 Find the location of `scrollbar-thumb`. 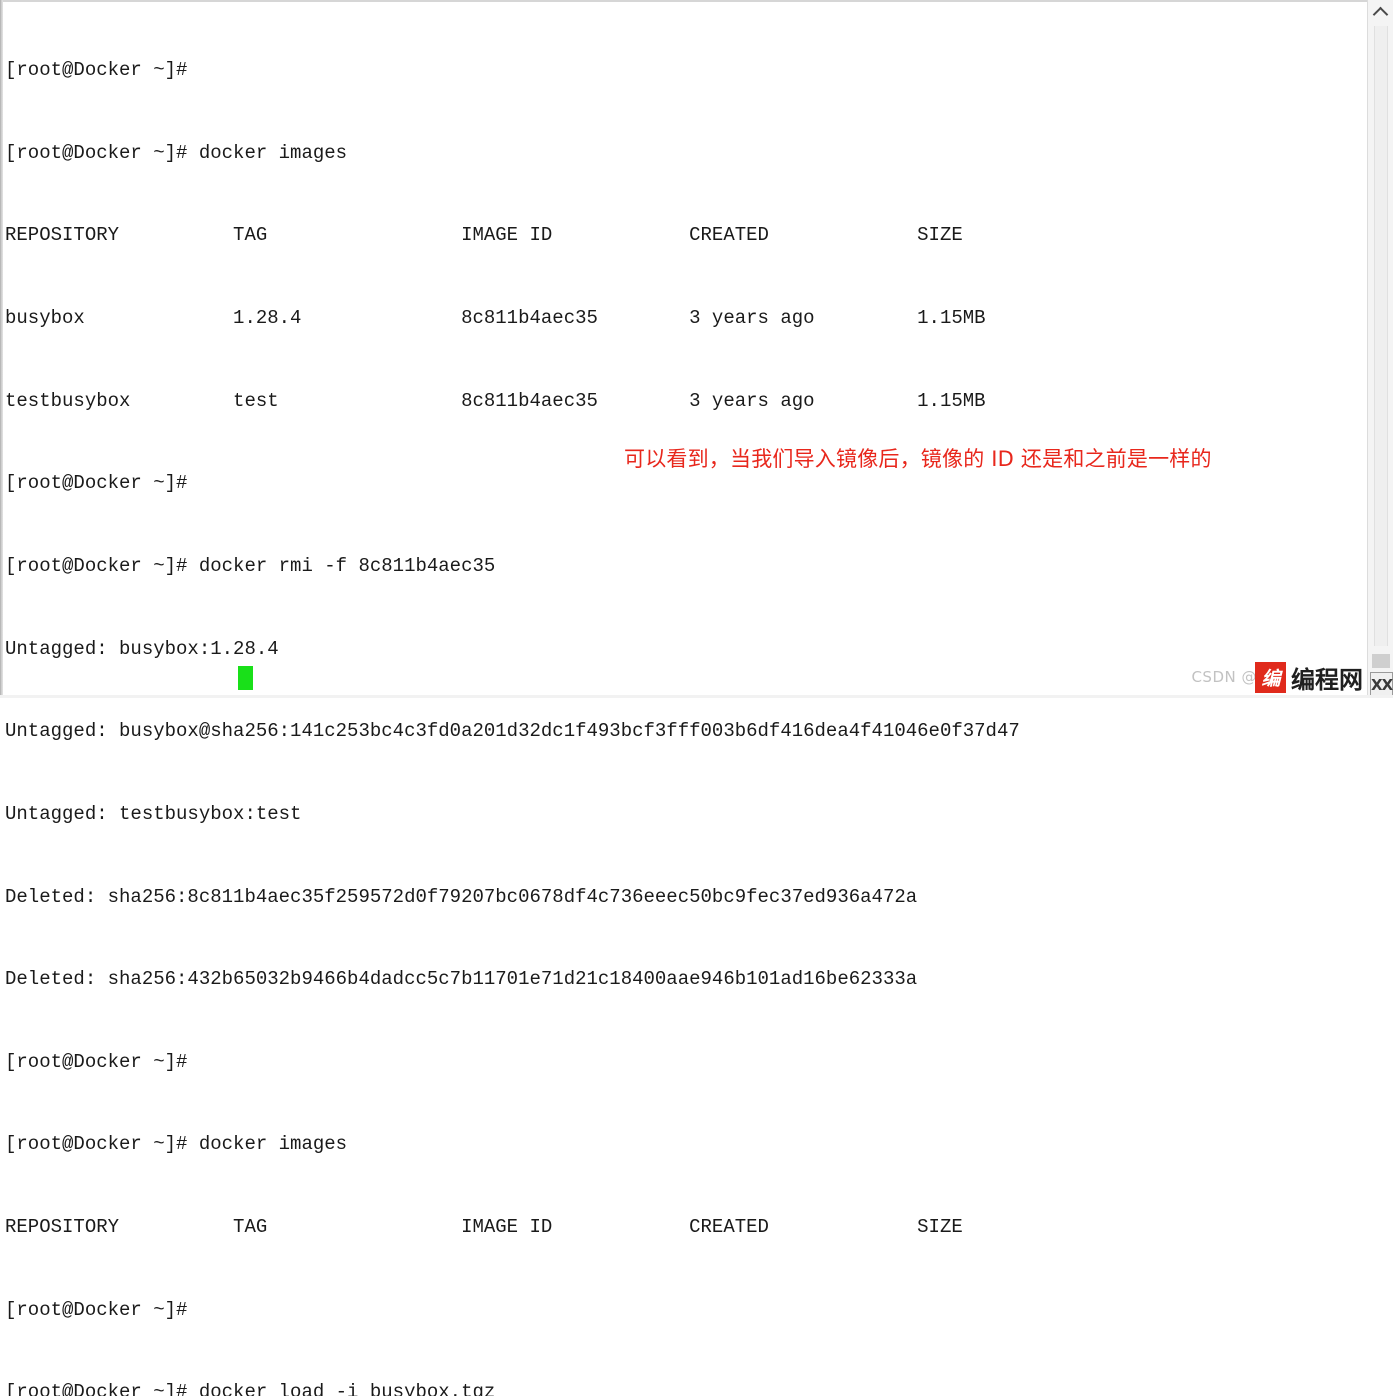

scrollbar-thumb is located at coordinates (1381, 661).